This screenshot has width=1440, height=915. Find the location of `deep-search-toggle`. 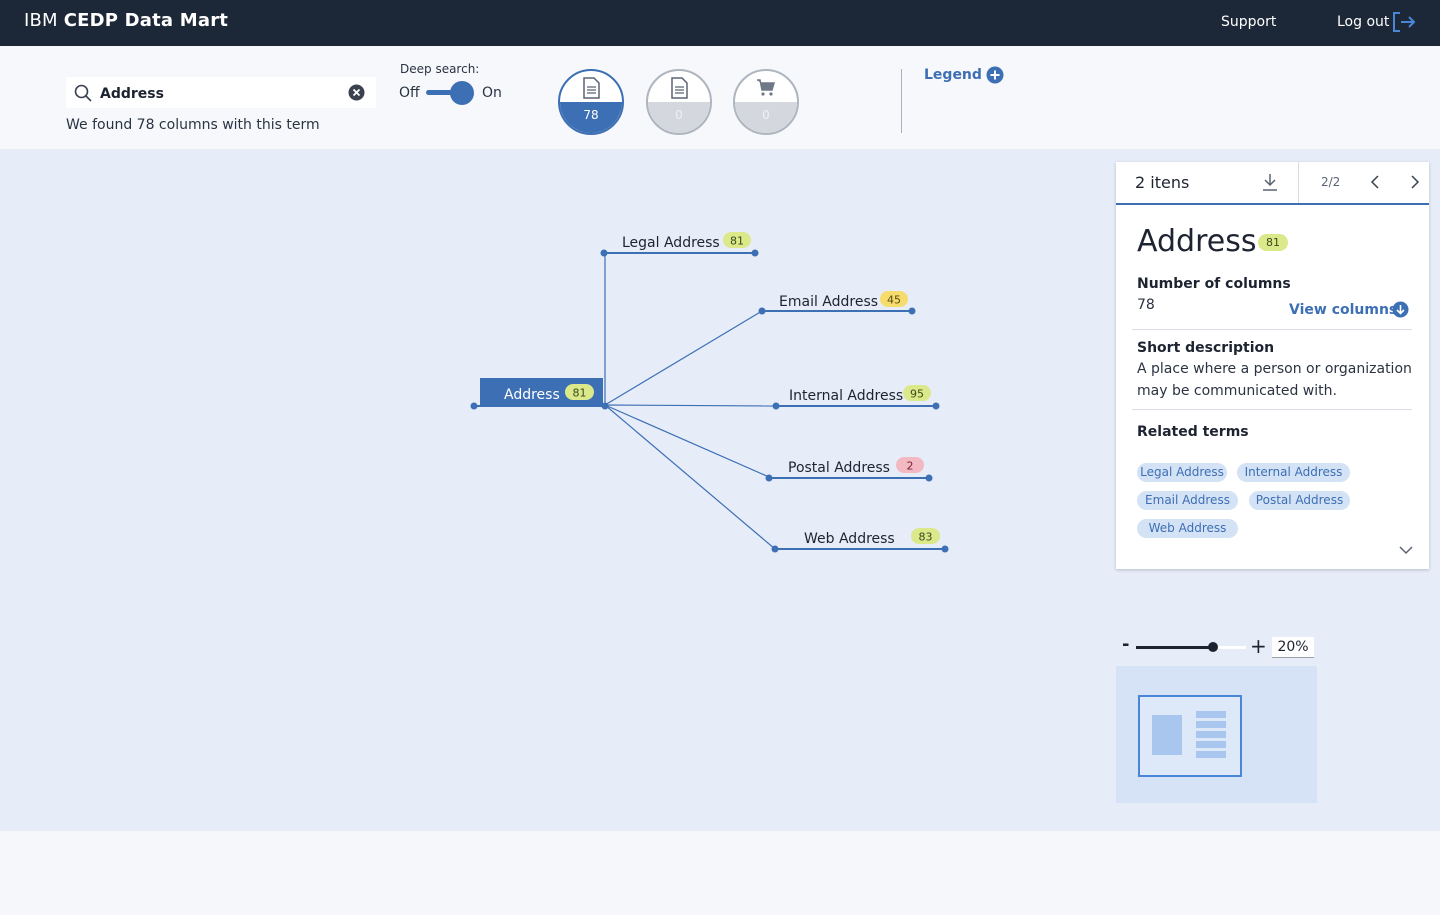

deep-search-toggle is located at coordinates (450, 93).